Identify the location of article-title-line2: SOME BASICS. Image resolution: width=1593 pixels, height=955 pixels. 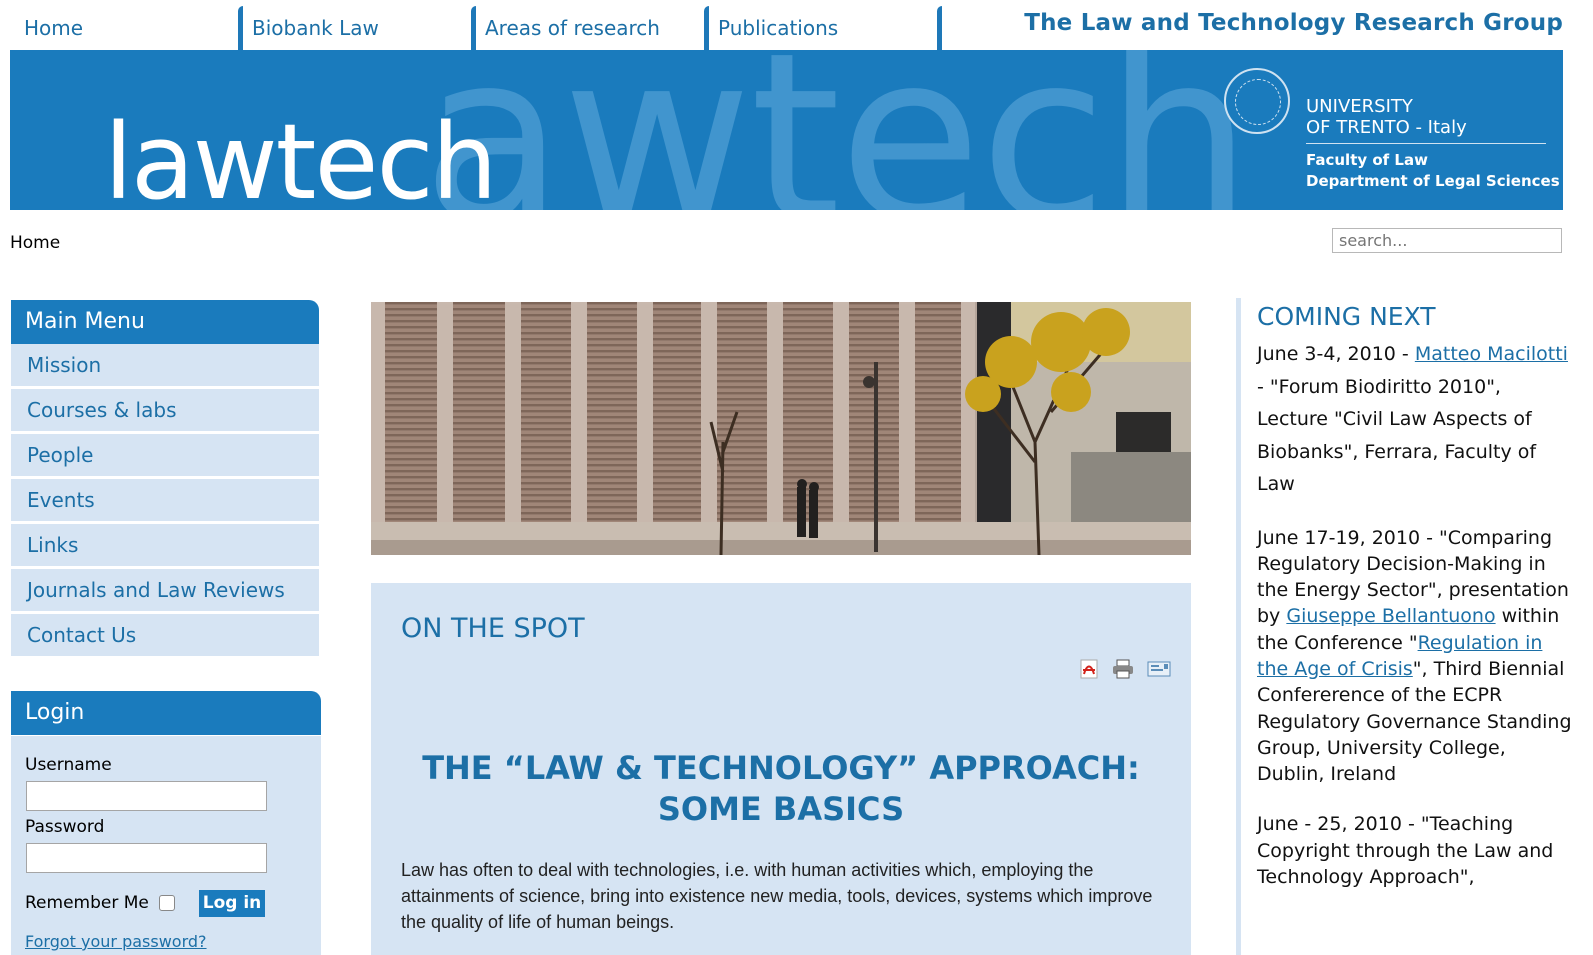
(781, 809).